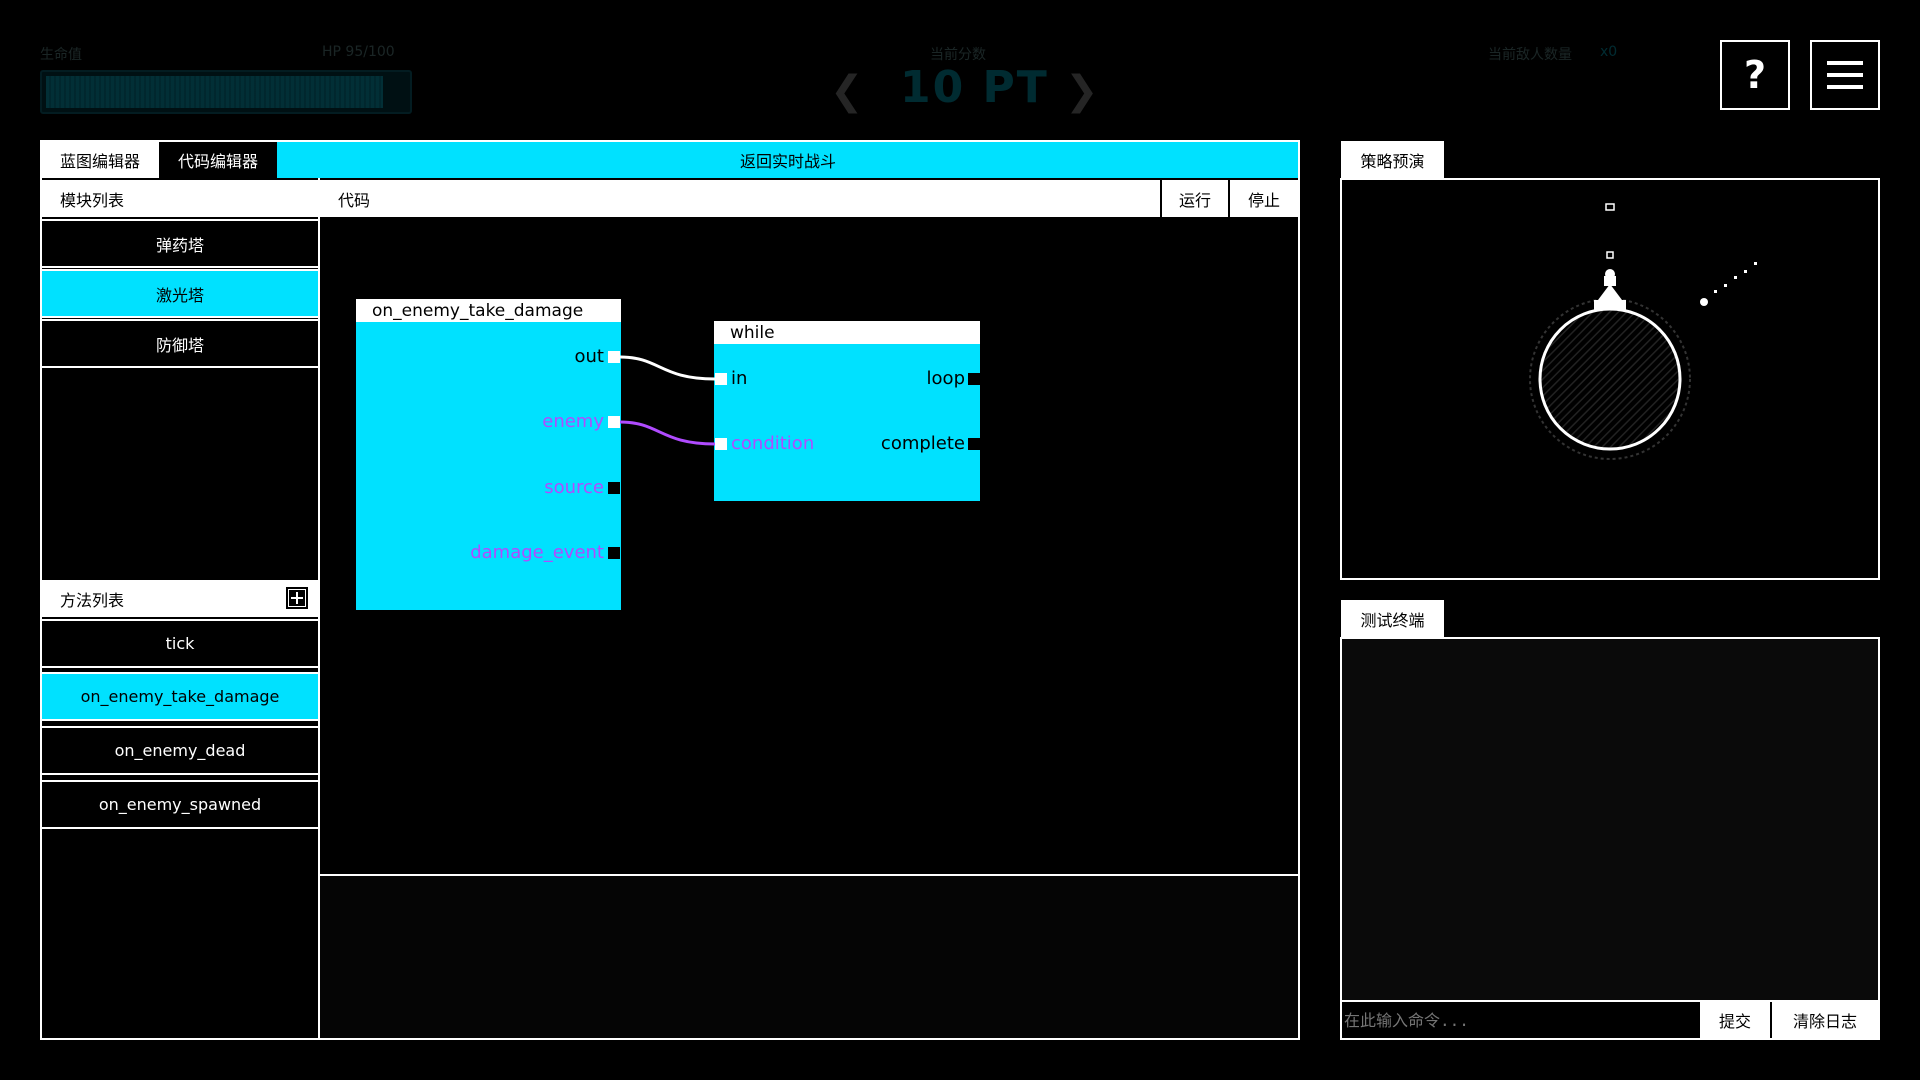 This screenshot has height=1080, width=1920. What do you see at coordinates (614, 488) in the screenshot?
I see `event-pin-source` at bounding box center [614, 488].